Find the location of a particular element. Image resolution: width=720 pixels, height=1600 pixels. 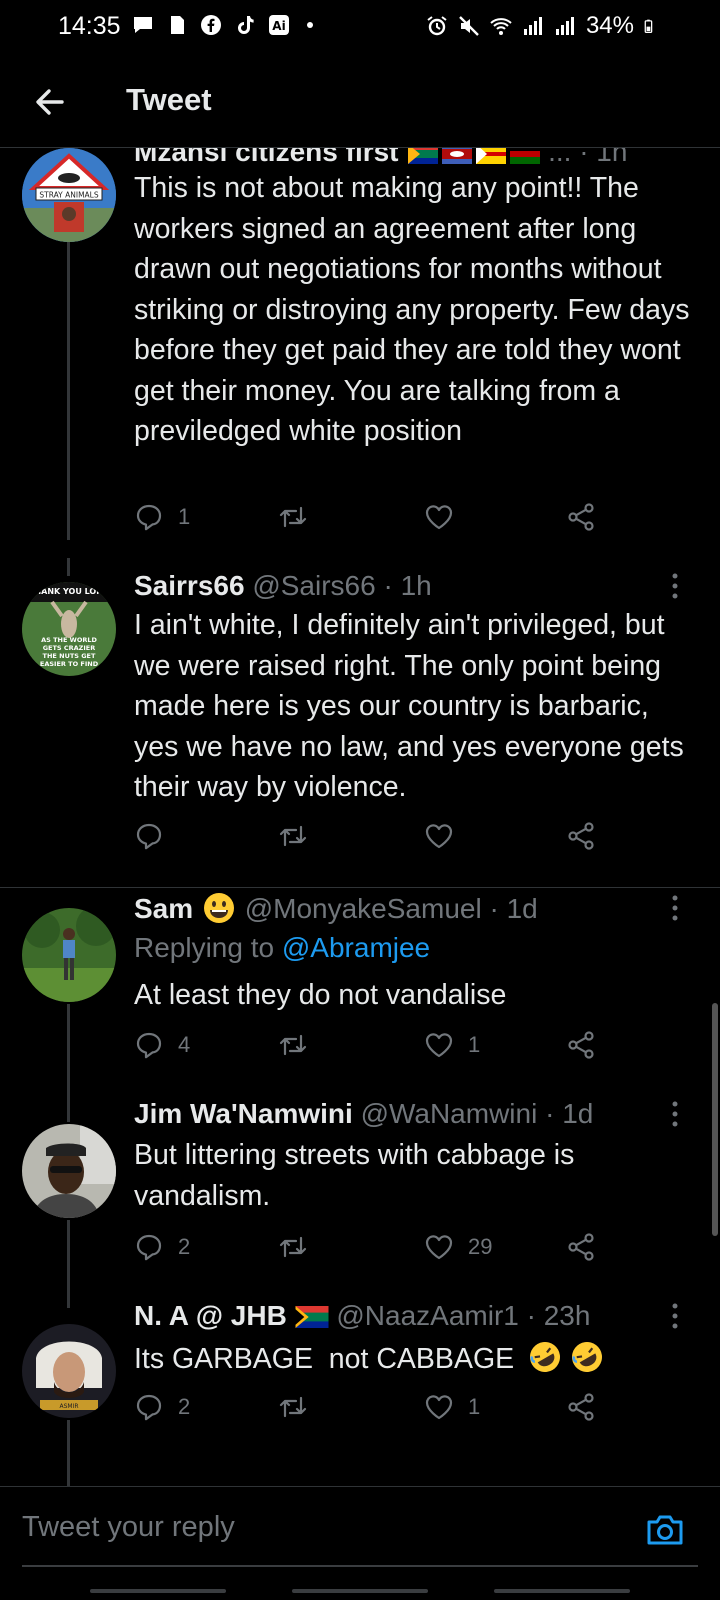

svg-text: Ai is located at coordinates (278, 26).